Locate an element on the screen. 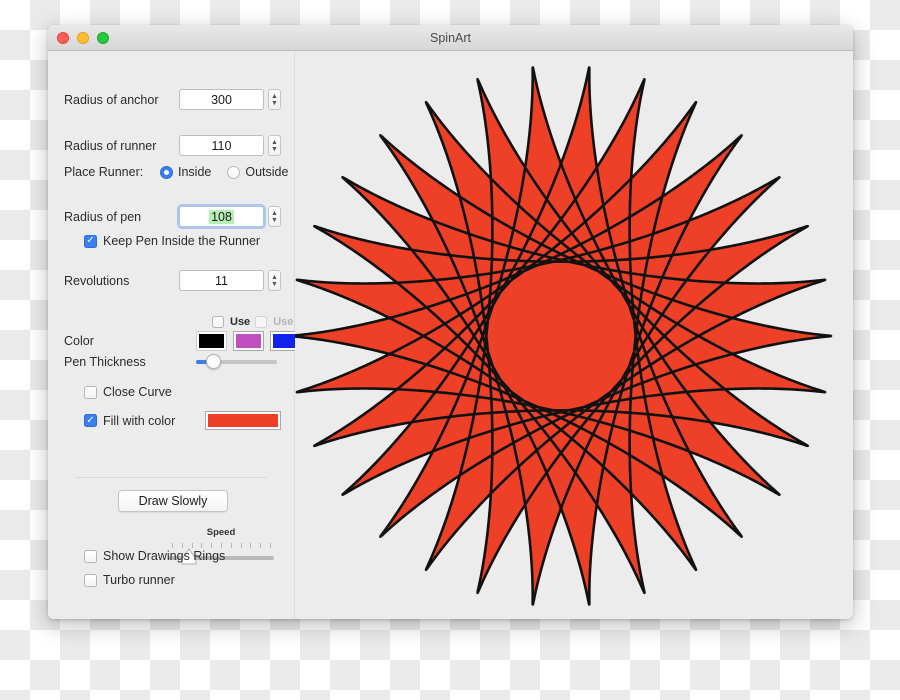 The width and height of the screenshot is (900, 700). radio-inside-dot is located at coordinates (166, 172).